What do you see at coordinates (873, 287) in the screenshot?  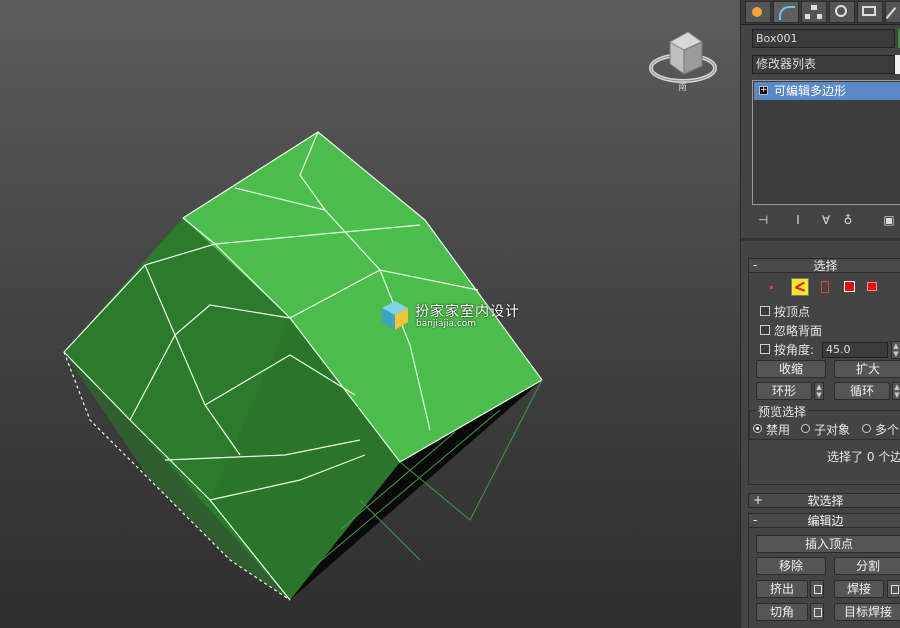 I see `element-mode-icon` at bounding box center [873, 287].